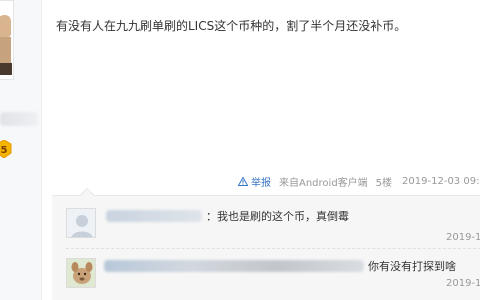 The image size is (480, 300). I want to click on animal-avatar-icon, so click(81, 273).